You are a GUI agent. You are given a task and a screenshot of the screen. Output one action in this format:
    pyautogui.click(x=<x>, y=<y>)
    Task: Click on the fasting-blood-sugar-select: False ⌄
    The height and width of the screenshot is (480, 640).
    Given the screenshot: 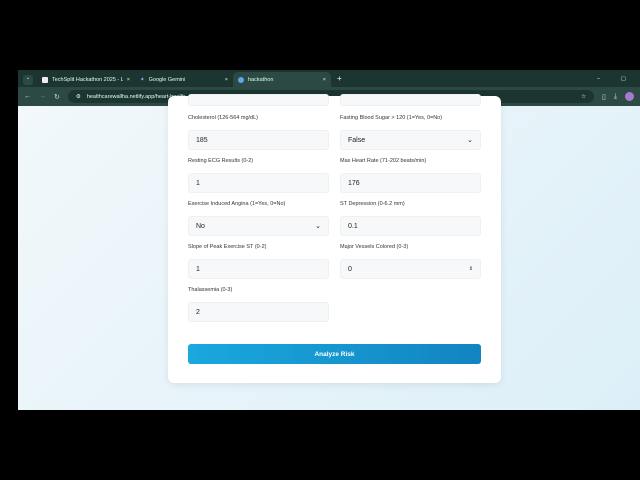 What is the action you would take?
    pyautogui.click(x=410, y=140)
    